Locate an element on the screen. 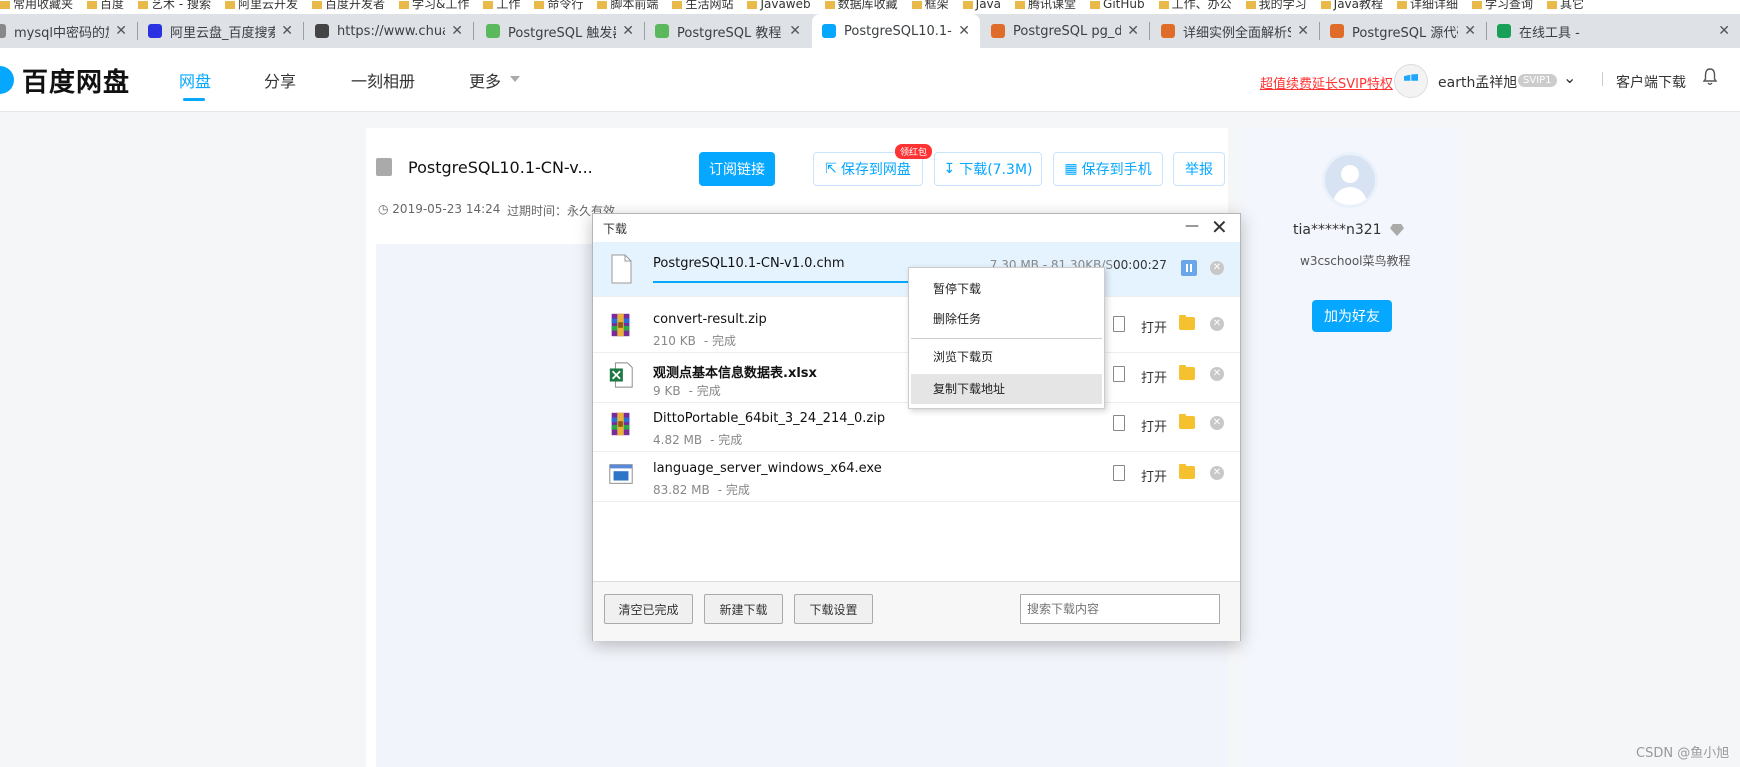 This screenshot has width=1740, height=767. download-settings-button: 下载设置 is located at coordinates (833, 609).